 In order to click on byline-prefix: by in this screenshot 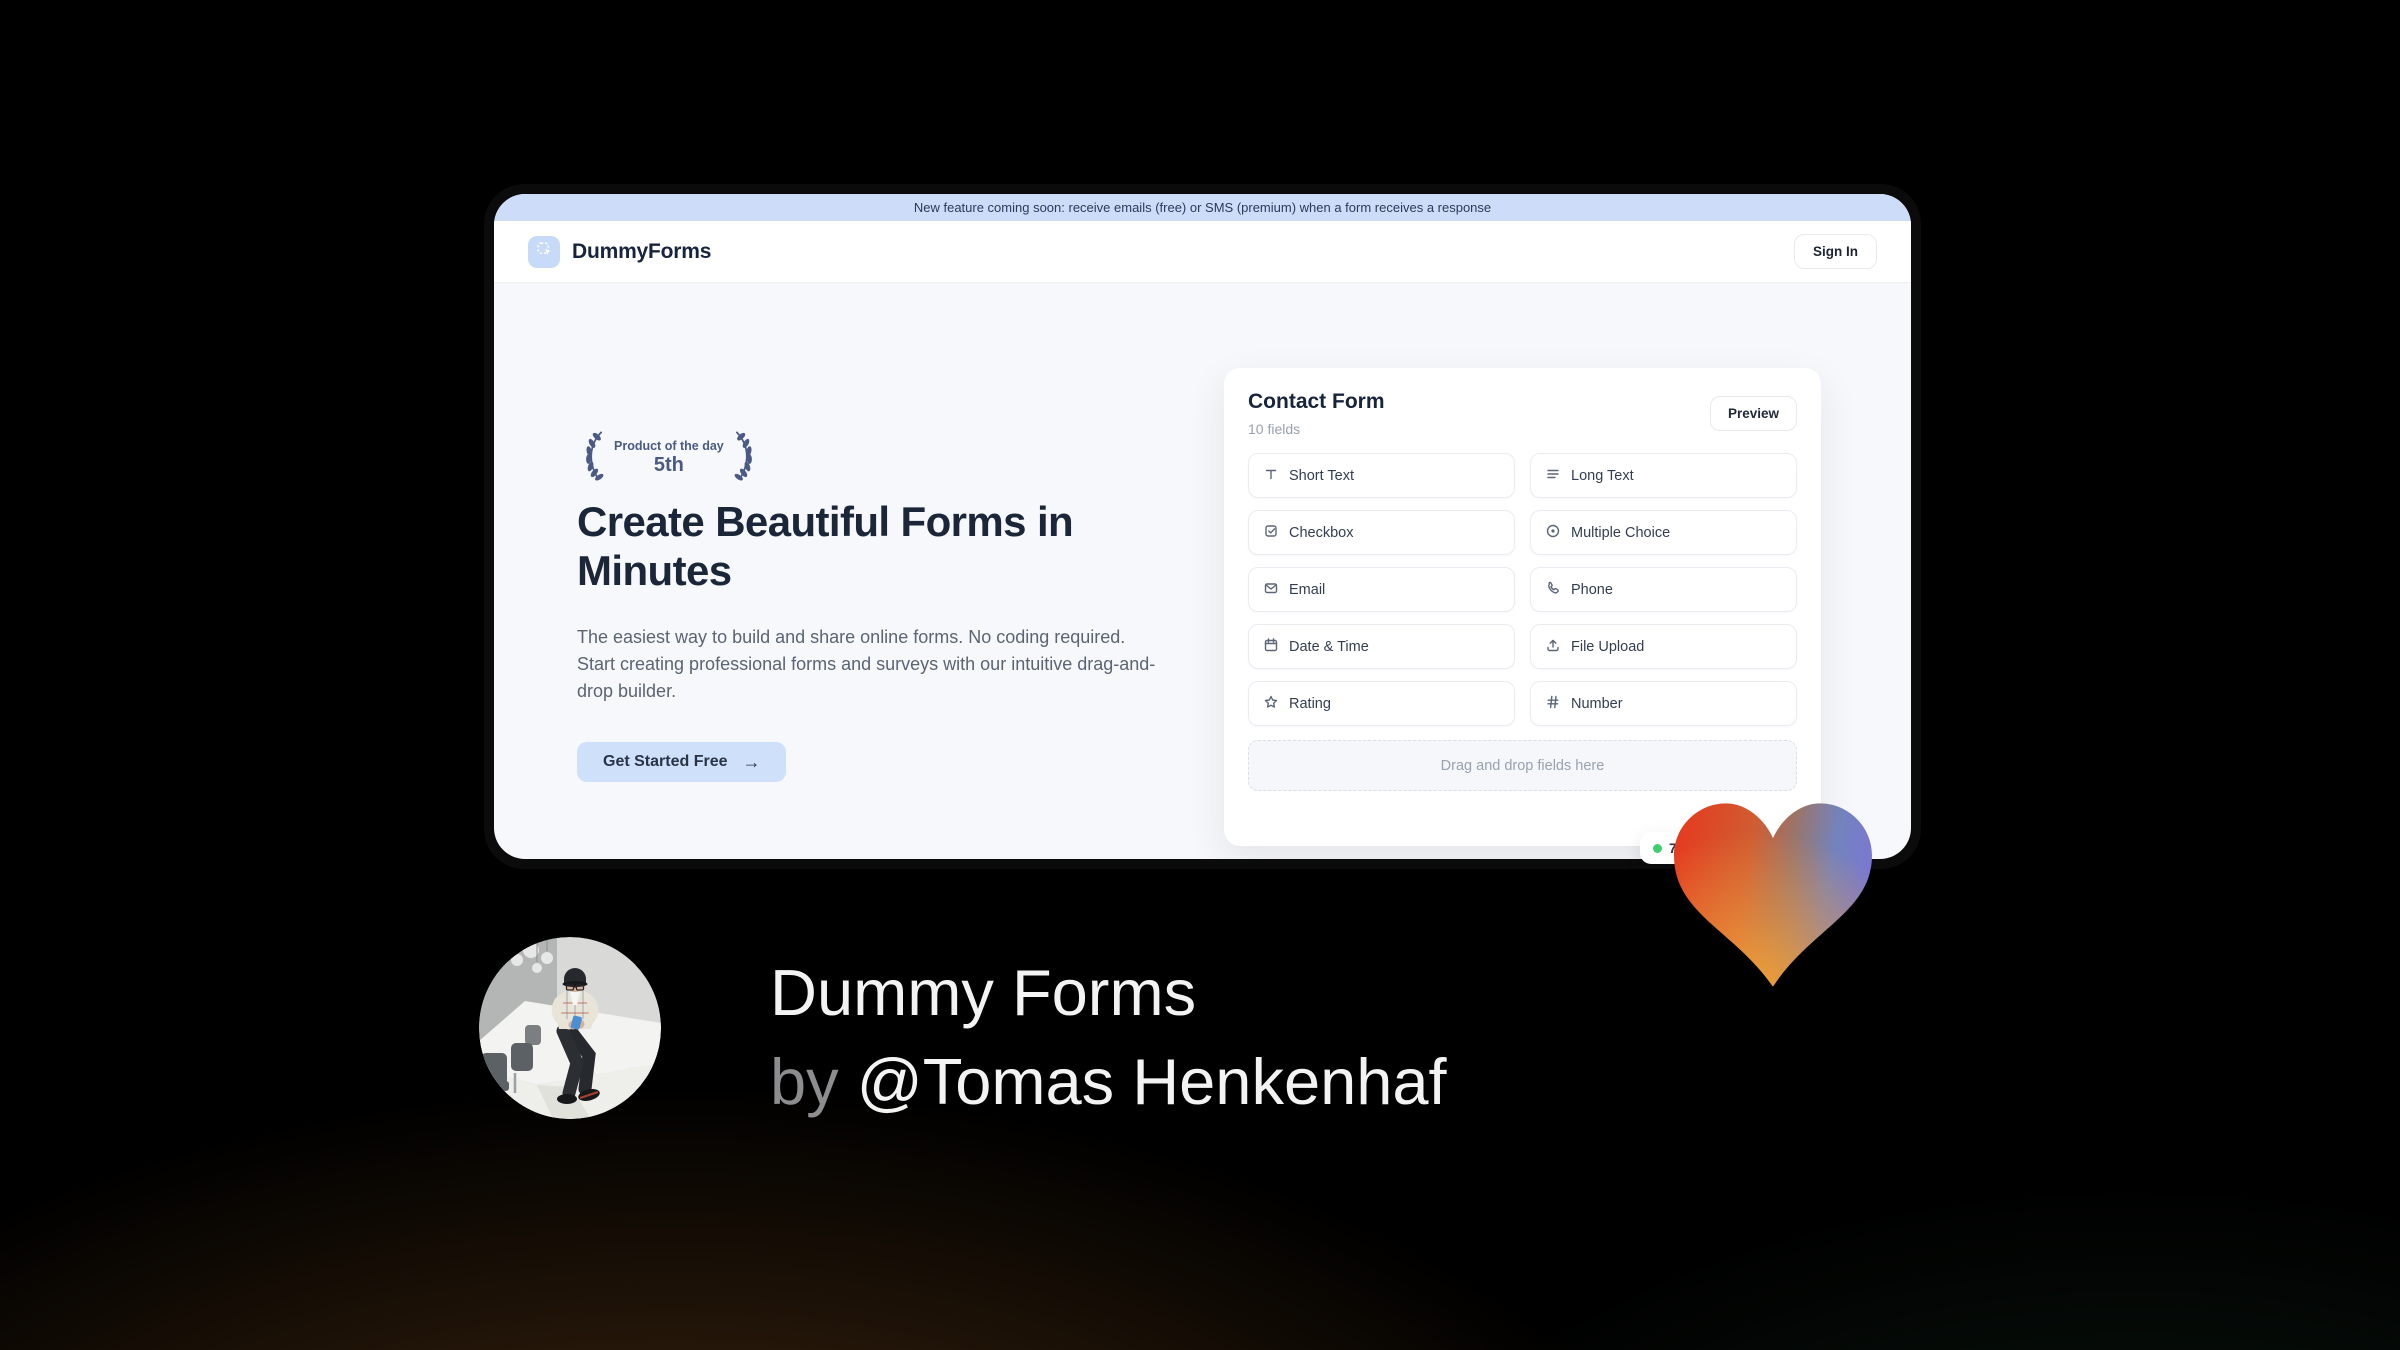, I will do `click(813, 1081)`.